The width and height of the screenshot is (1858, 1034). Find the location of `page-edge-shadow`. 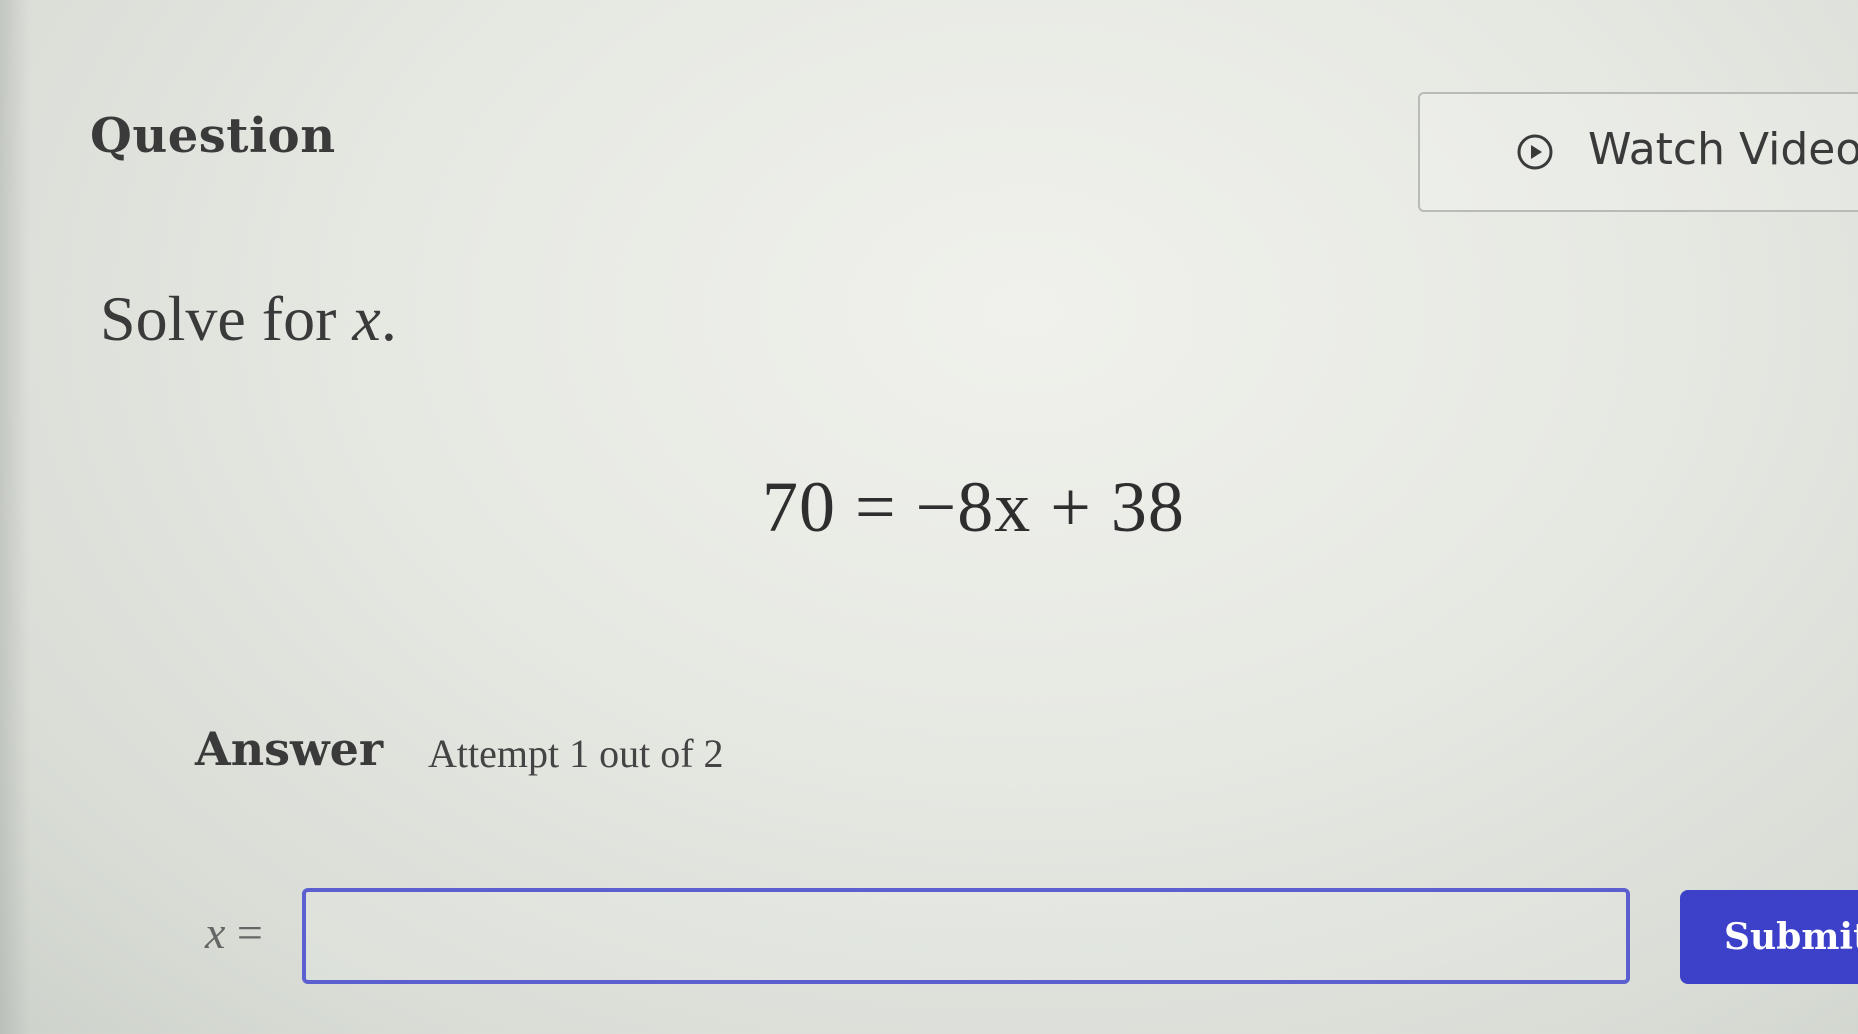

page-edge-shadow is located at coordinates (15, 517).